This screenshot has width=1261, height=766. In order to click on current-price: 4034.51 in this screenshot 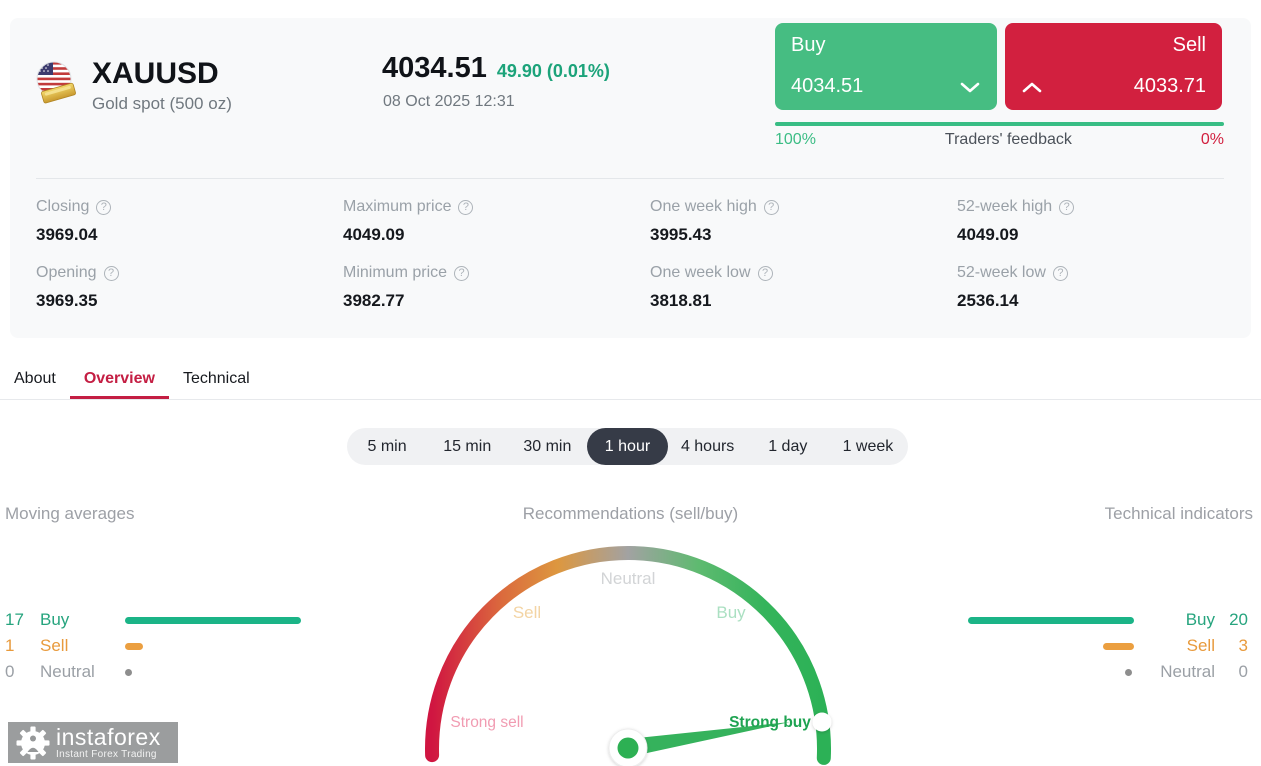, I will do `click(434, 68)`.